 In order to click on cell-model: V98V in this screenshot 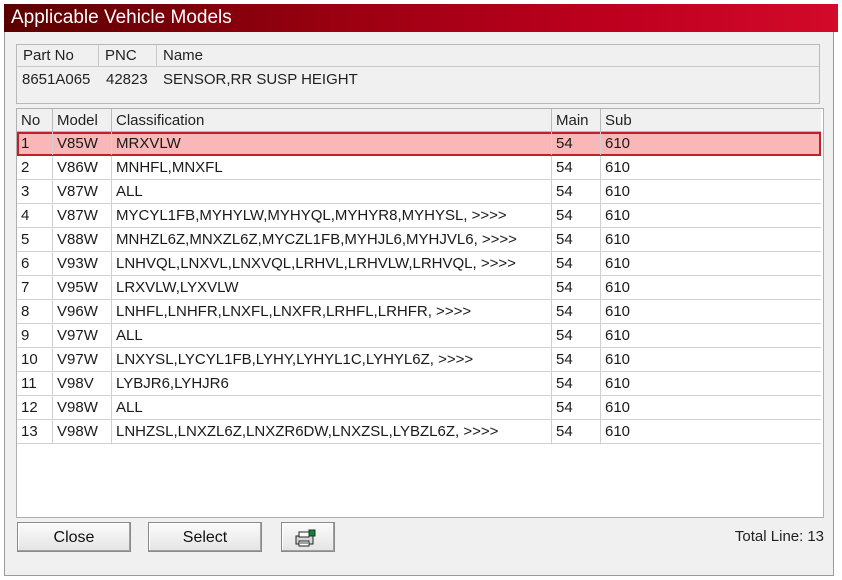, I will do `click(82, 383)`.